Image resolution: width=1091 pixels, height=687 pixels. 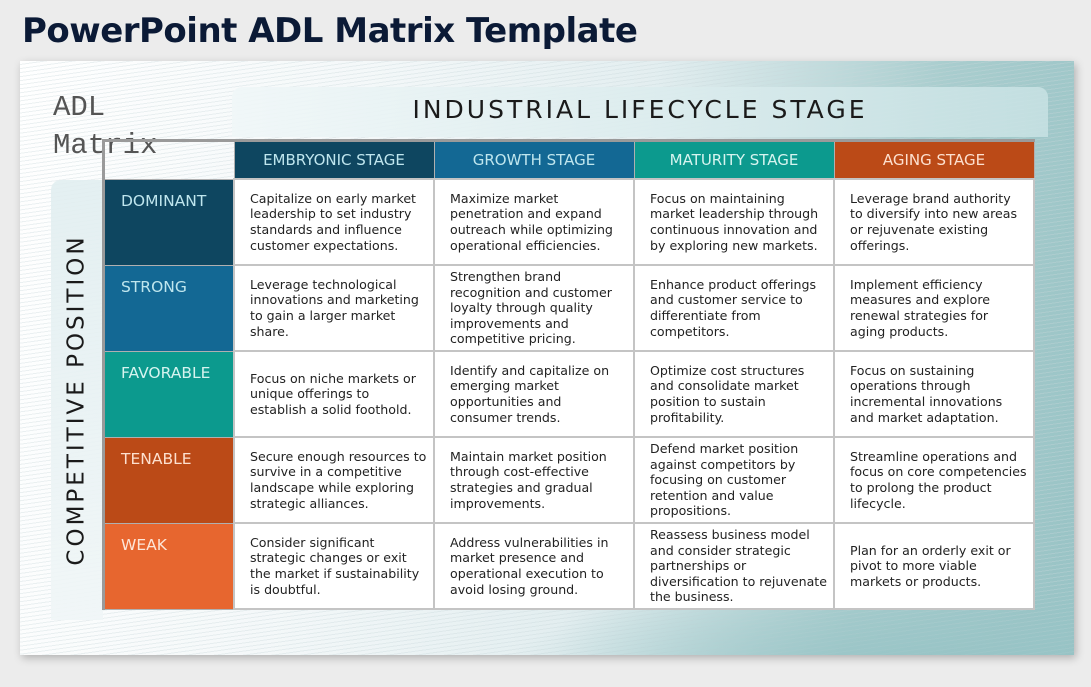 I want to click on position-label-weak: WEAK, so click(x=169, y=566).